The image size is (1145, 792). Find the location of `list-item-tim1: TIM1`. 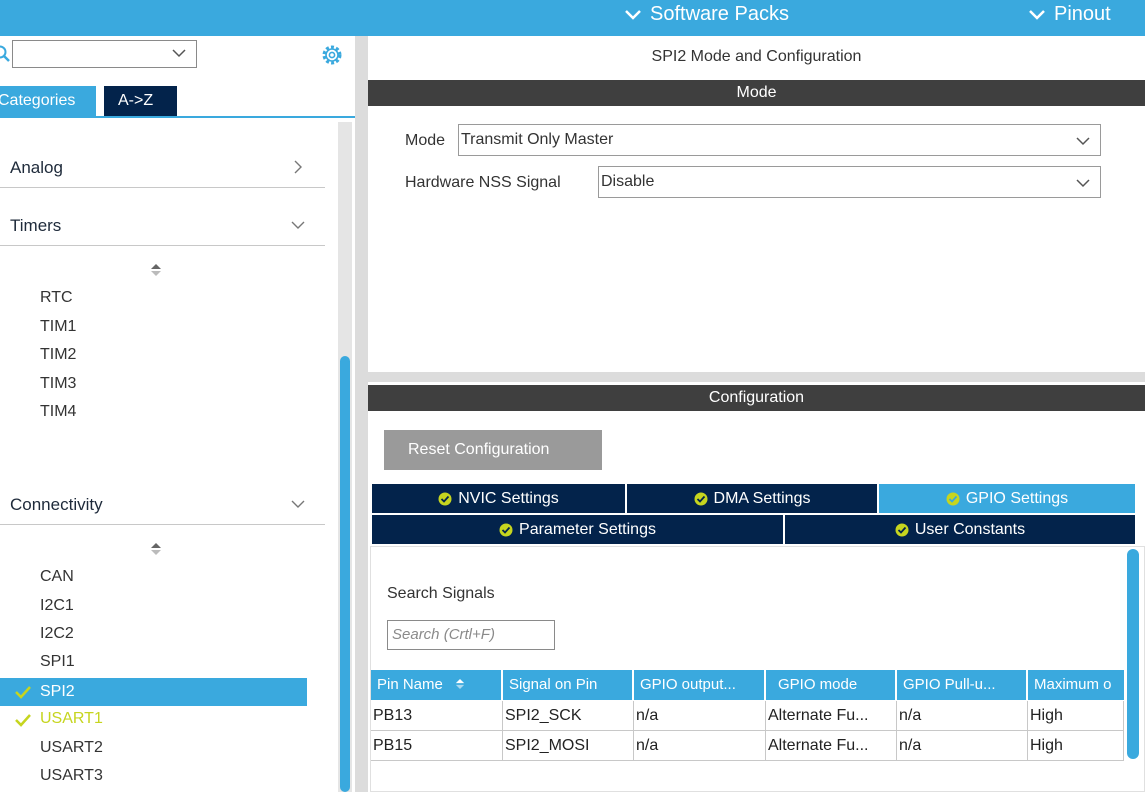

list-item-tim1: TIM1 is located at coordinates (58, 327).